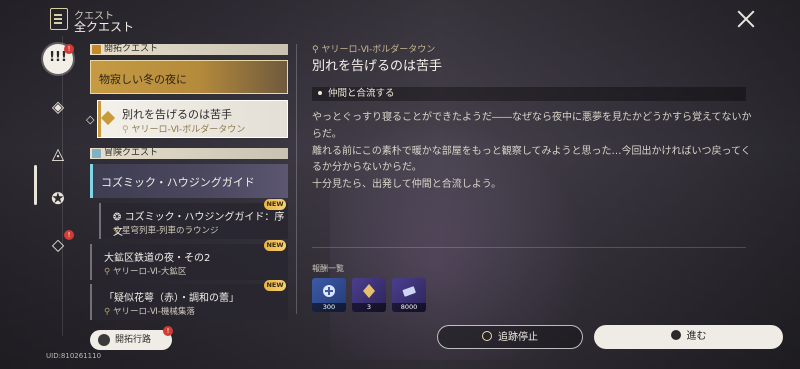 The height and width of the screenshot is (369, 800). What do you see at coordinates (328, 268) in the screenshot?
I see `rewards-label: 報酬一覧` at bounding box center [328, 268].